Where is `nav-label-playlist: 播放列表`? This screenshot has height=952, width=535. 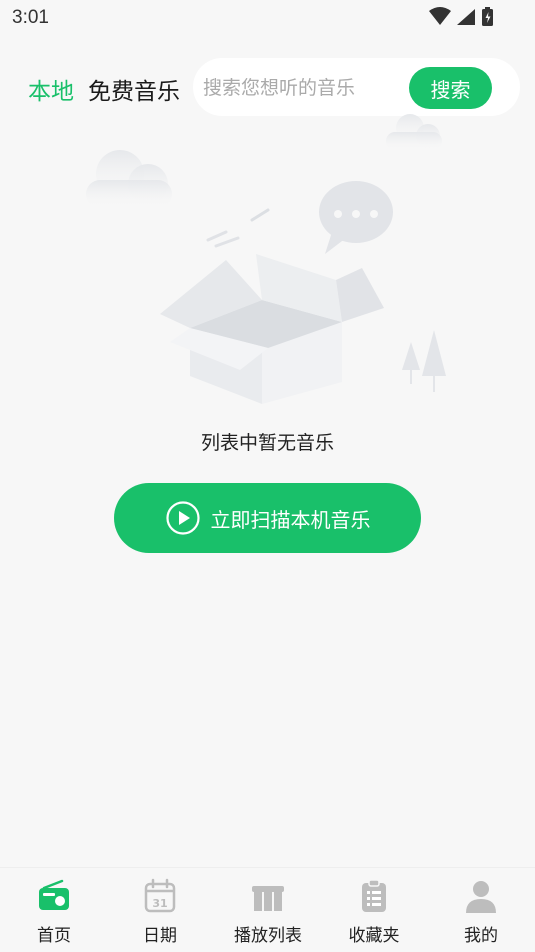
nav-label-playlist: 播放列表 is located at coordinates (268, 936).